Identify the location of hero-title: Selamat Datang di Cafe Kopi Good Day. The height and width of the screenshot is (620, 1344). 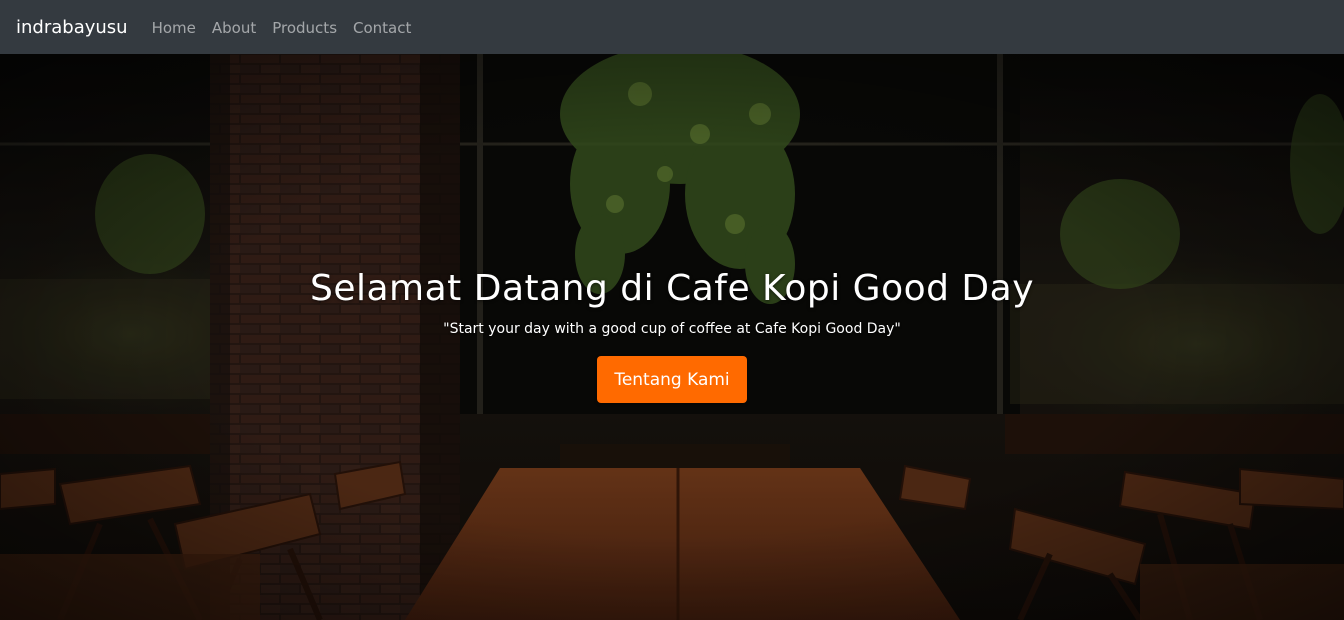
(672, 288).